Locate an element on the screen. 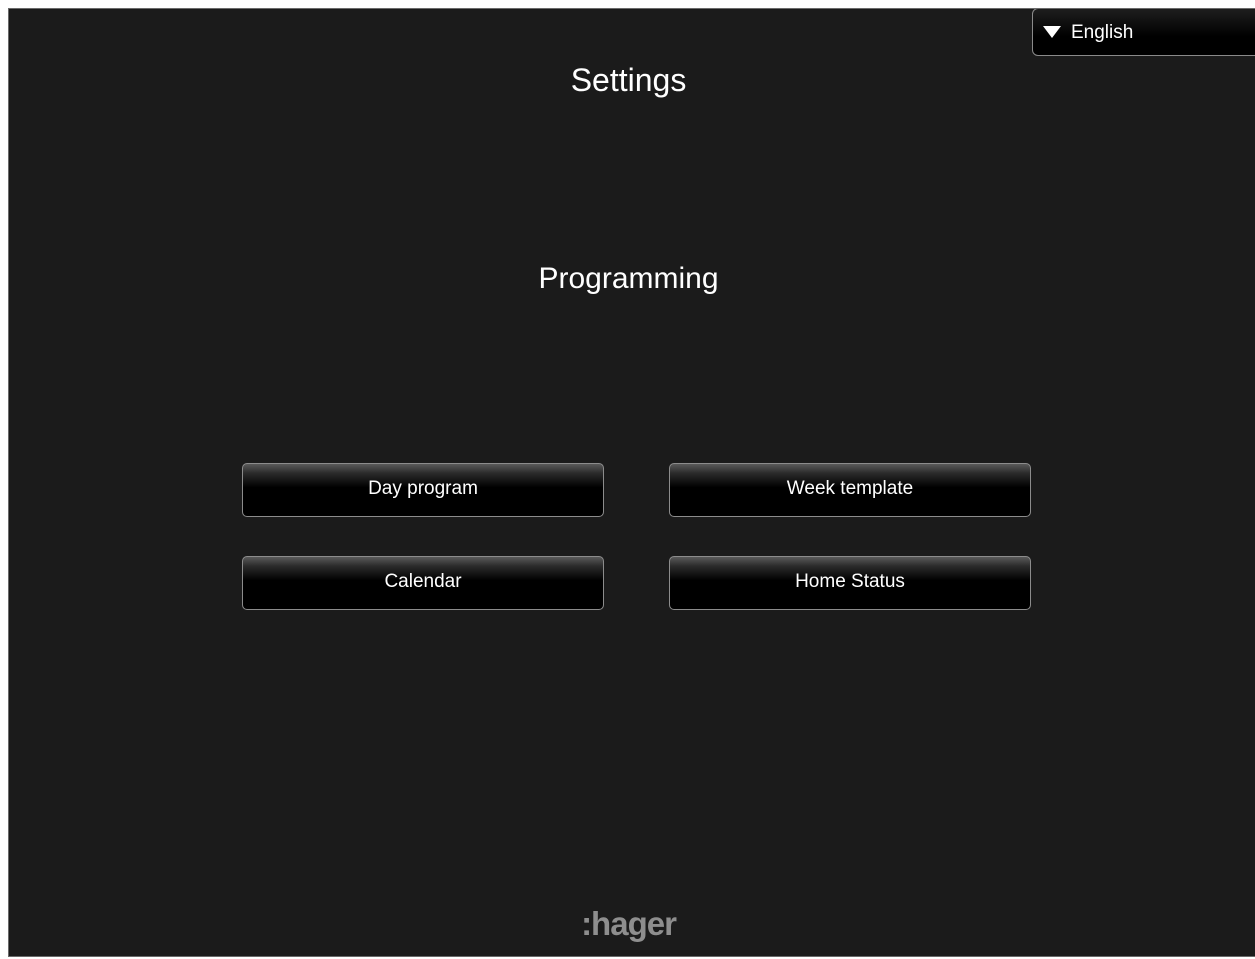  day-program-button: Day program is located at coordinates (423, 490).